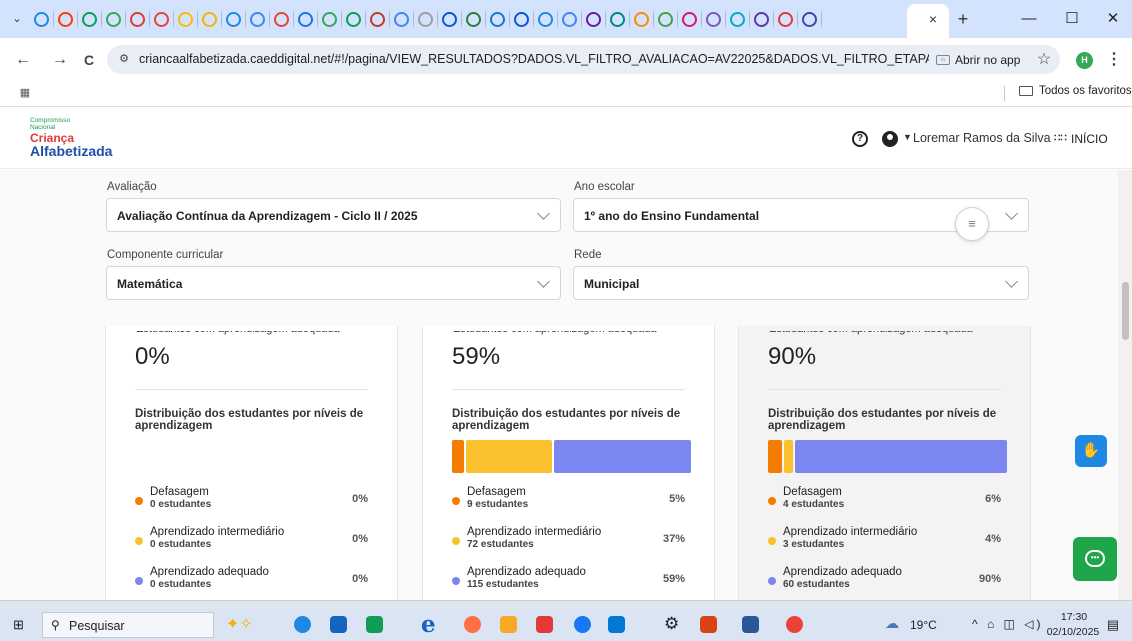 Image resolution: width=1132 pixels, height=641 pixels. I want to click on distribution-bar, so click(888, 456).